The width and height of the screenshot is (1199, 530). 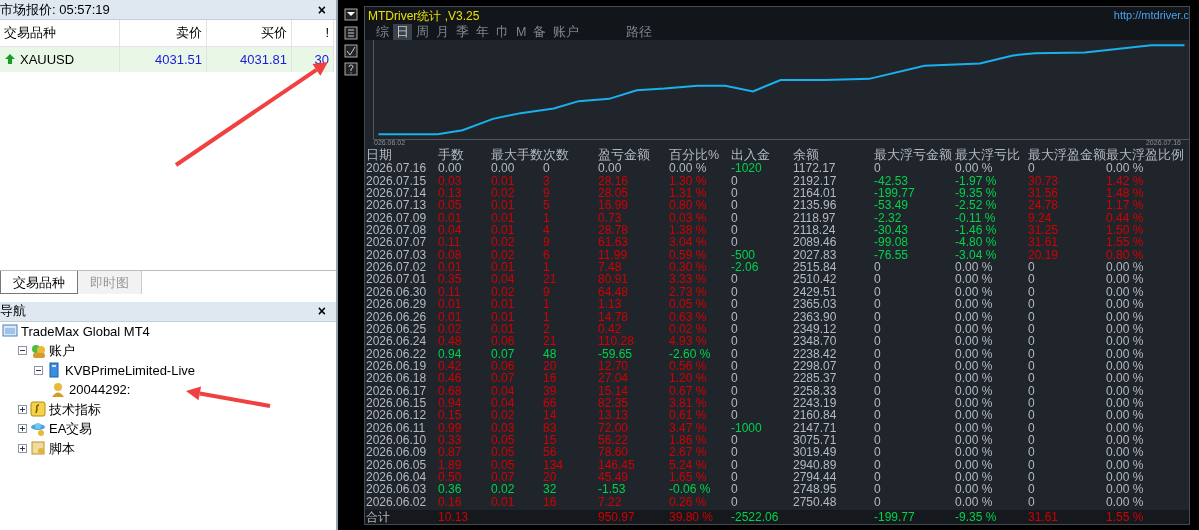 What do you see at coordinates (690, 353) in the screenshot?
I see `table-cell-text: -2.60 %` at bounding box center [690, 353].